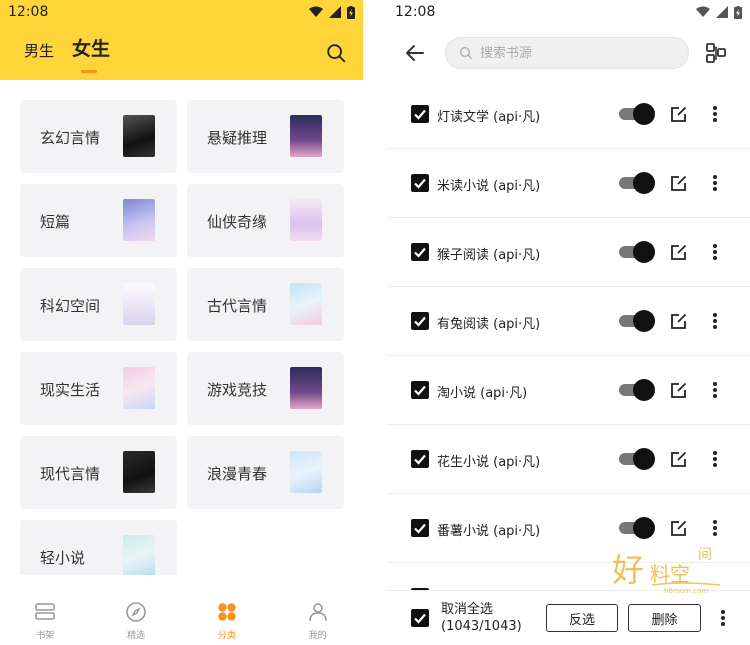 This screenshot has width=750, height=645. Describe the element at coordinates (738, 12) in the screenshot. I see `battery-icon` at that location.